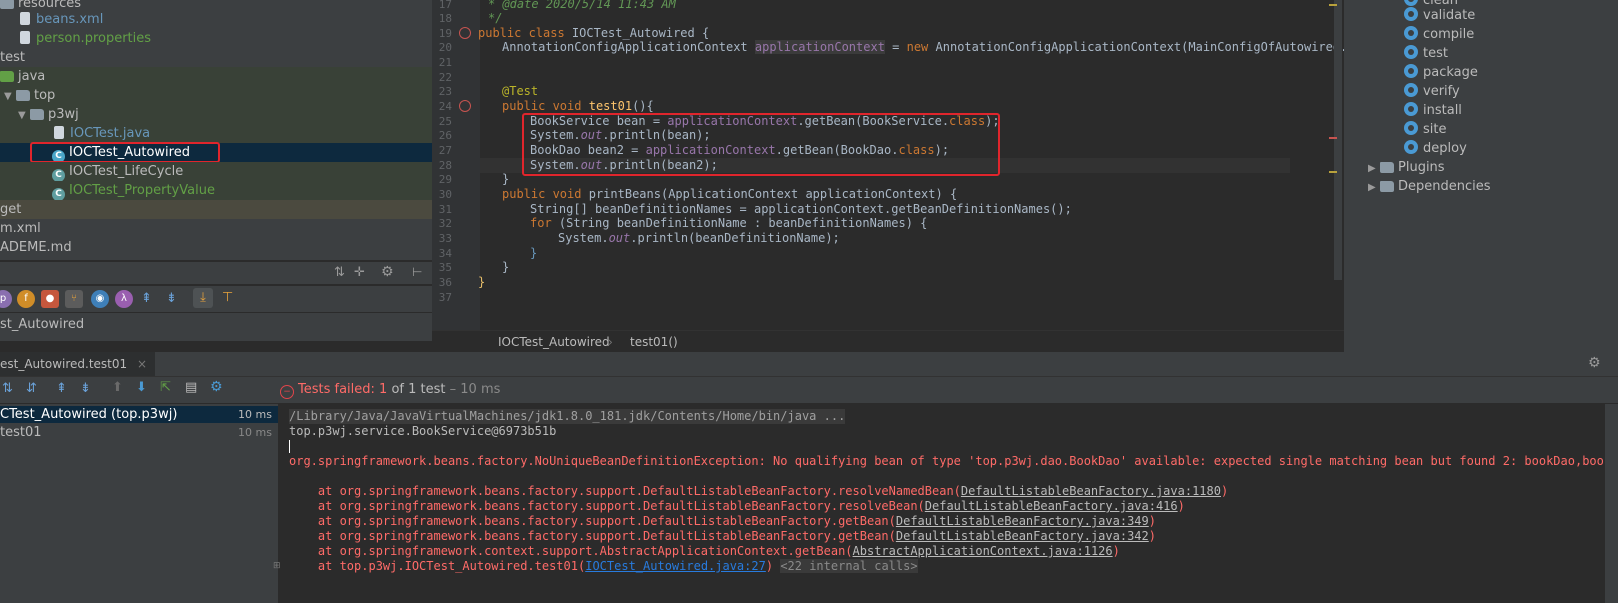 The width and height of the screenshot is (1618, 603). What do you see at coordinates (61, 388) in the screenshot?
I see `expand-all-icon: ⇞` at bounding box center [61, 388].